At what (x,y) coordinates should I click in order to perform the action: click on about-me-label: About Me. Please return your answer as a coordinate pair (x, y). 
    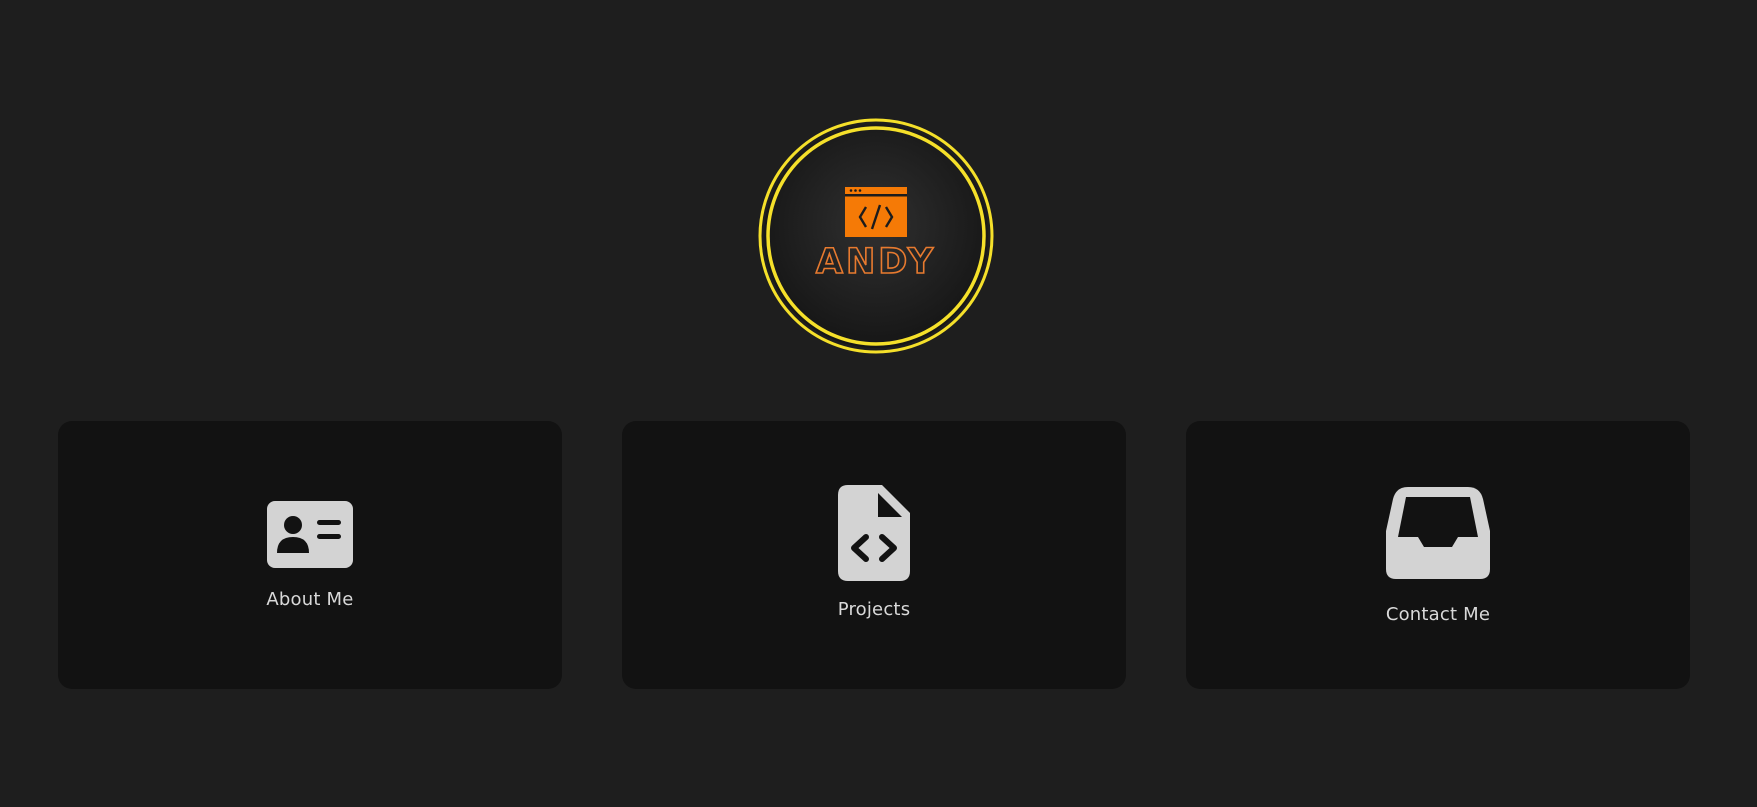
    Looking at the image, I should click on (310, 599).